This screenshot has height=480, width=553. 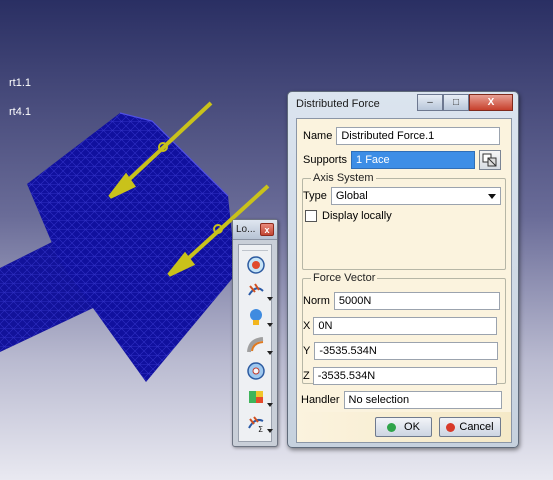 What do you see at coordinates (456, 102) in the screenshot?
I see `maximize-button: □` at bounding box center [456, 102].